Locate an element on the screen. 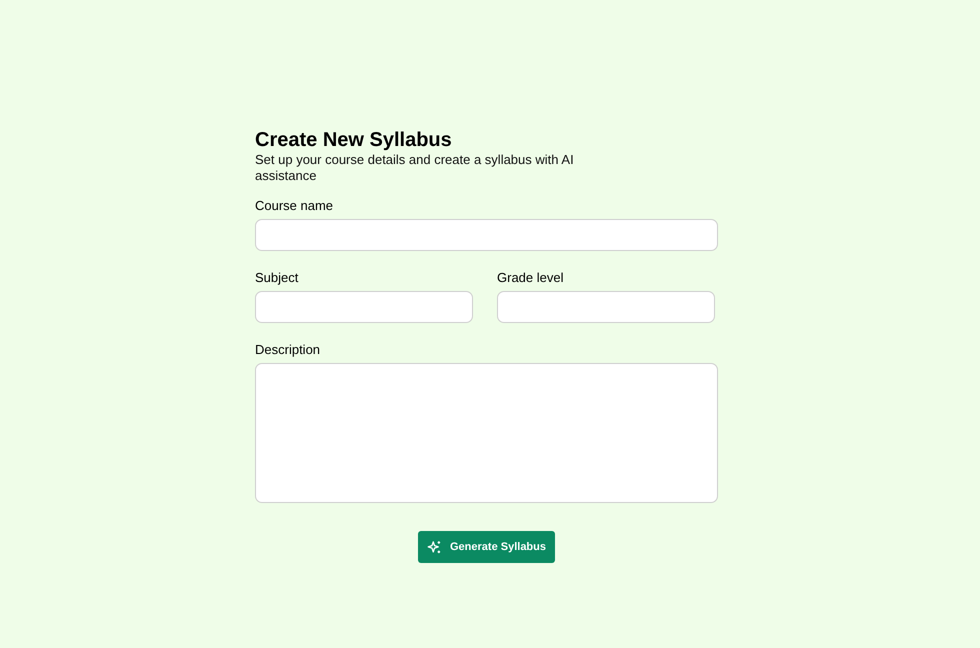  form-title: Create New Syllabus is located at coordinates (354, 140).